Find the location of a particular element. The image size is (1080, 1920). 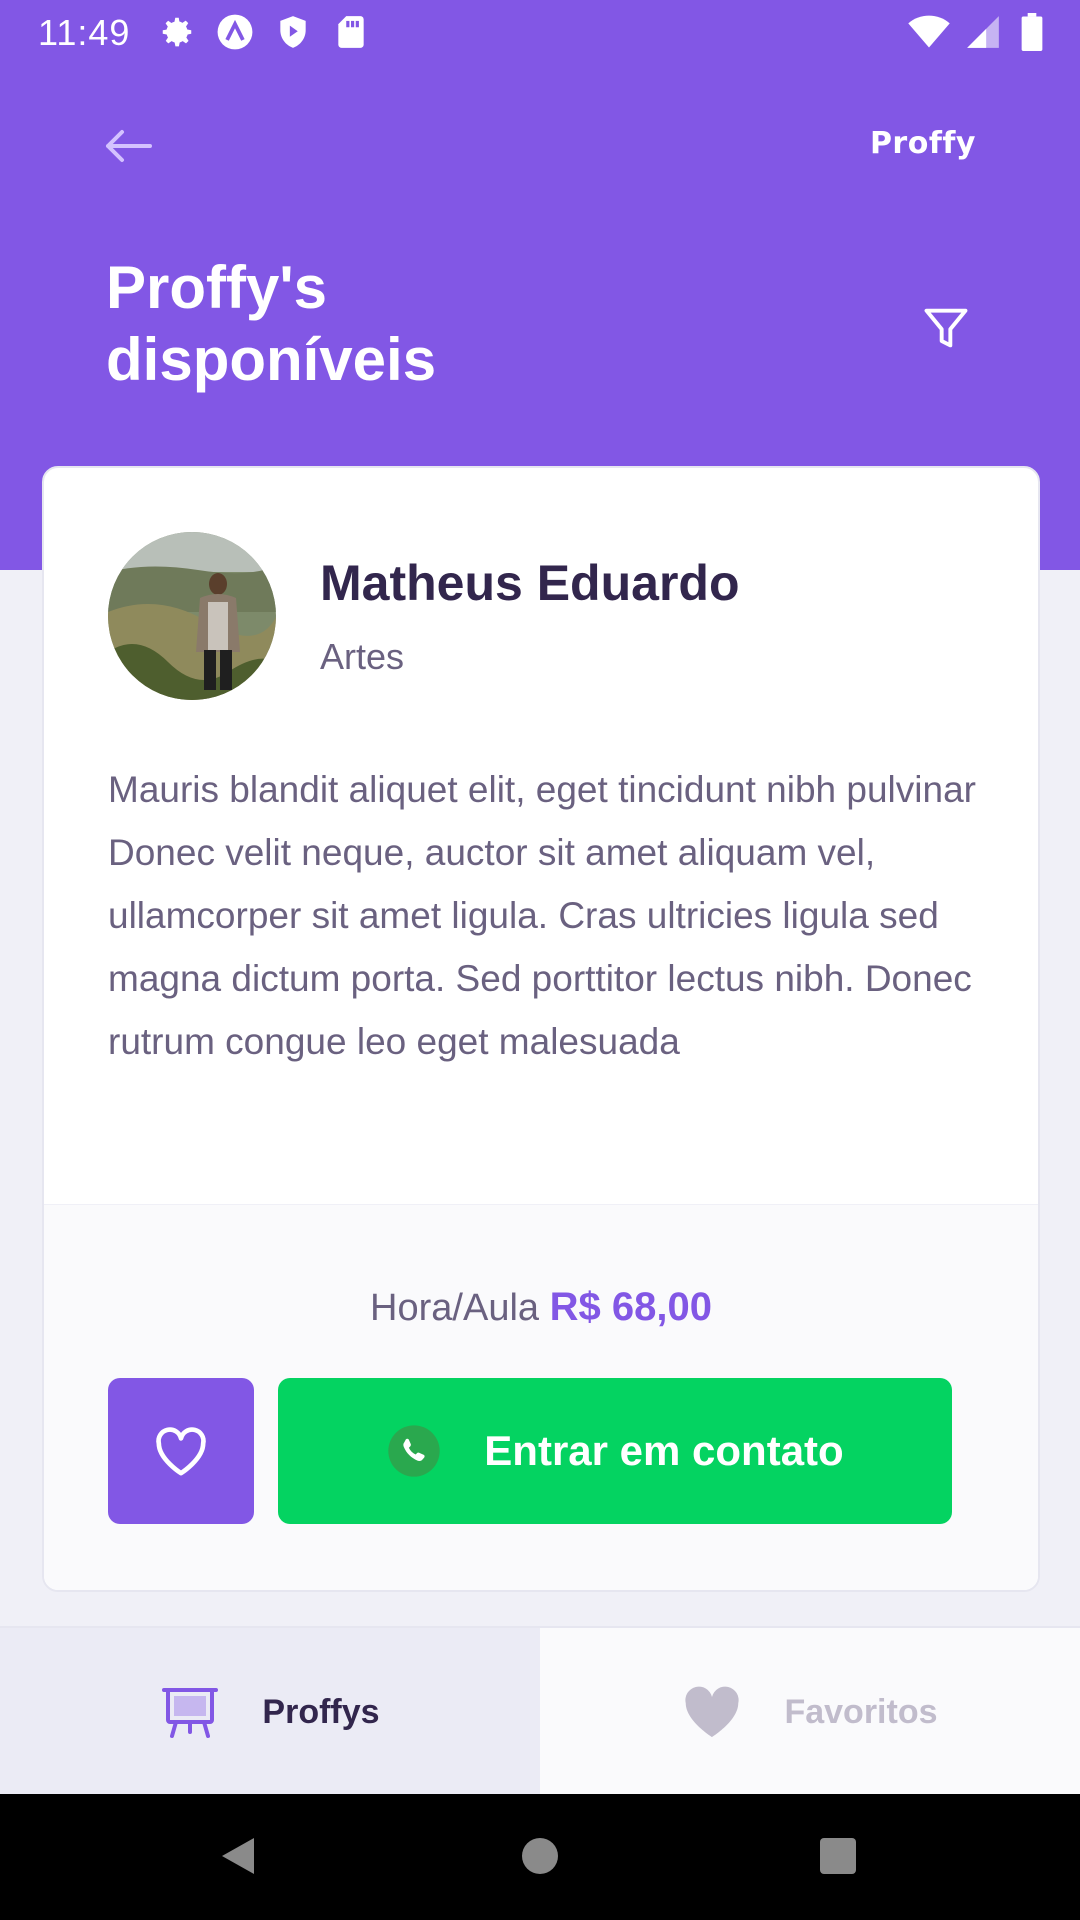

status-right-icons is located at coordinates (976, 32).